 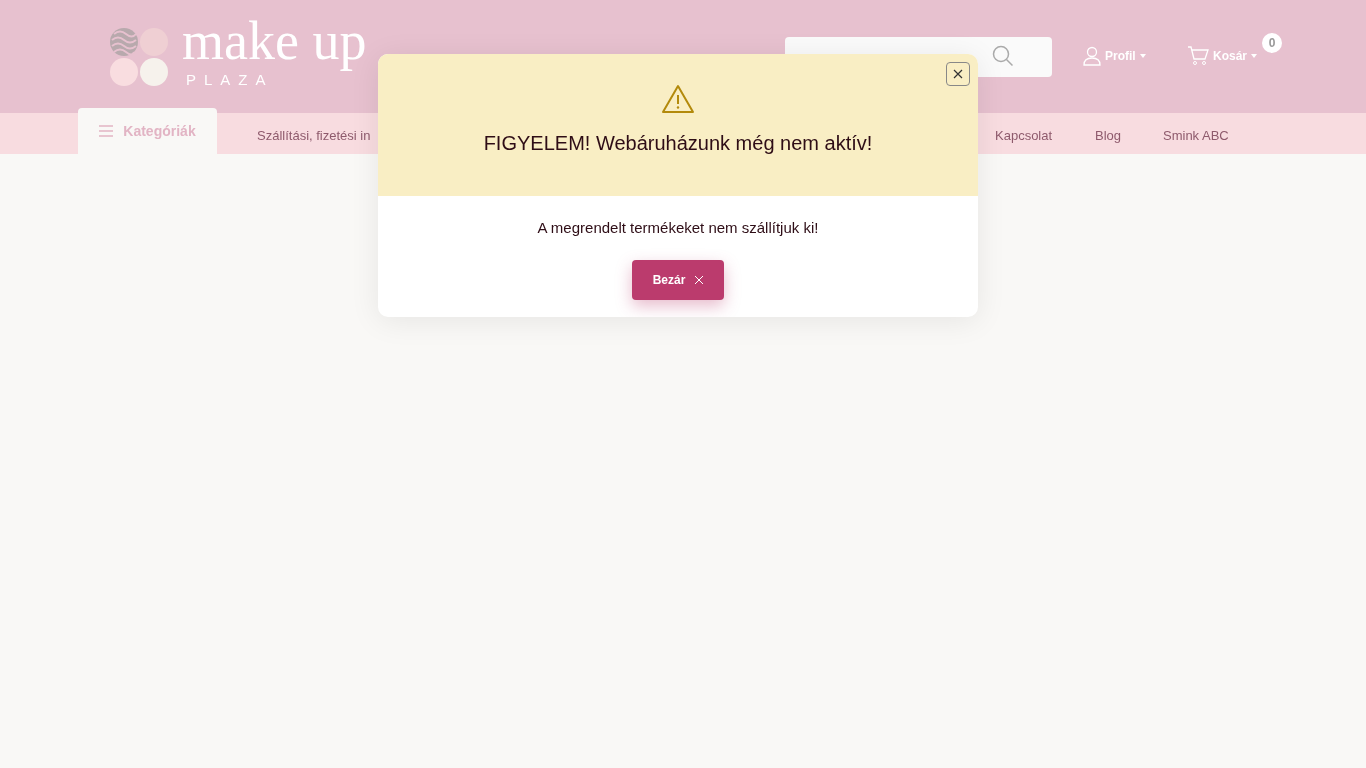 What do you see at coordinates (1092, 56) in the screenshot?
I see `user-icon` at bounding box center [1092, 56].